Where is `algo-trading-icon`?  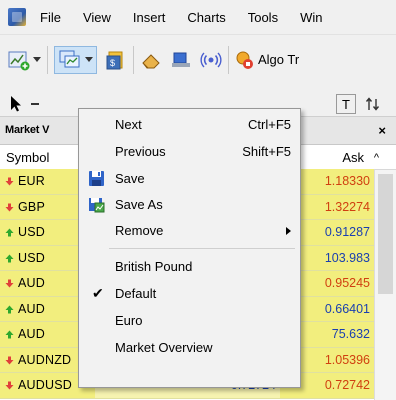 algo-trading-icon is located at coordinates (244, 60).